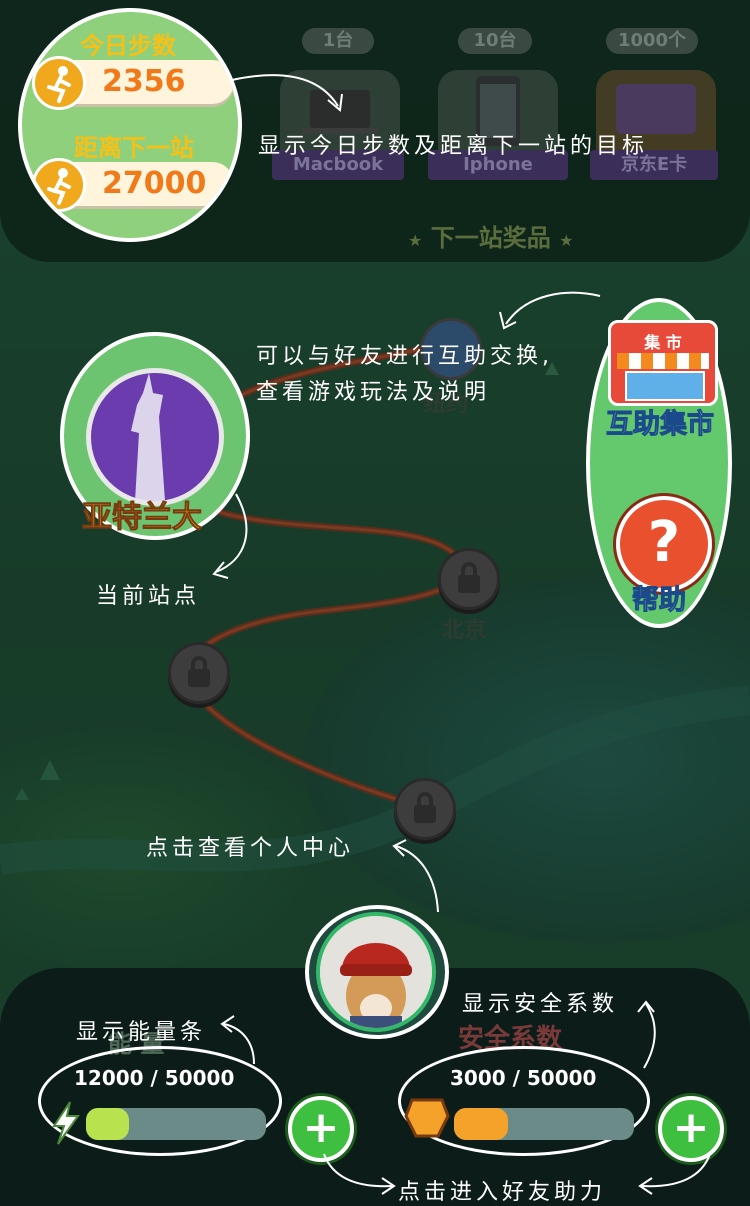  I want to click on avatar, so click(376, 972).